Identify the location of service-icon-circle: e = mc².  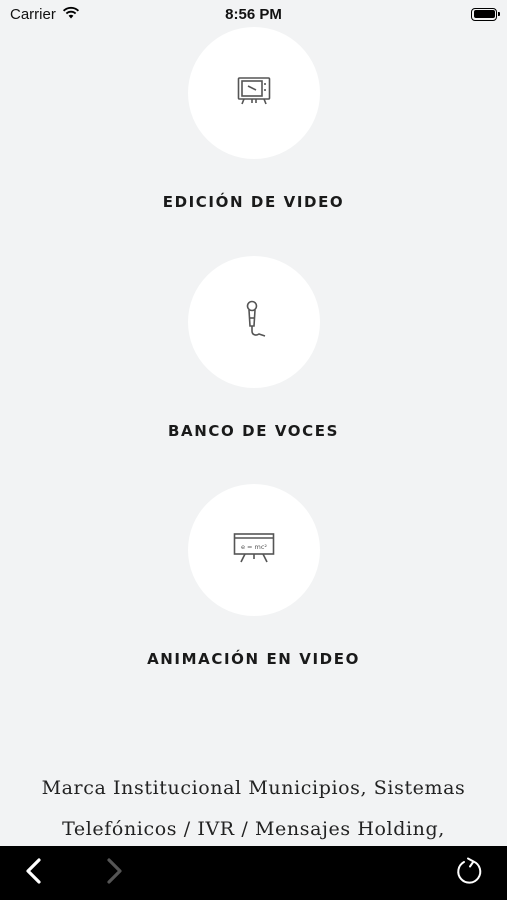
(253, 550).